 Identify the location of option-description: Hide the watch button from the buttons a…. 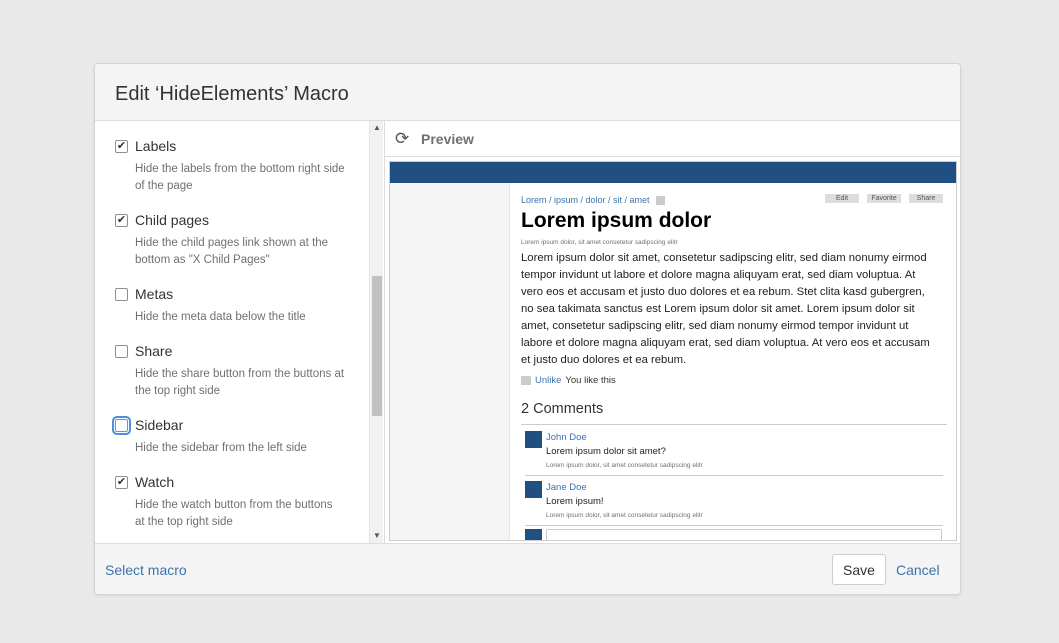
(234, 513).